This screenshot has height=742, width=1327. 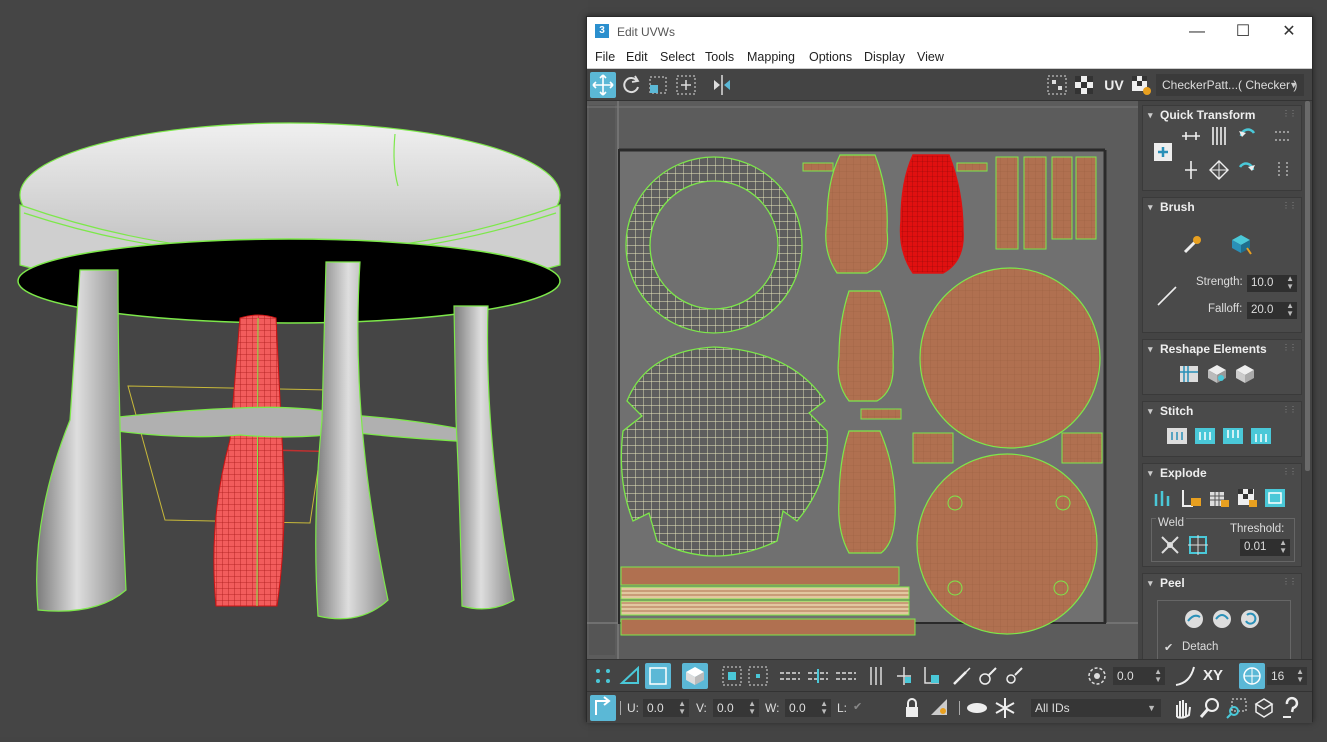 I want to click on stitch-header: Stitch, so click(x=1222, y=411).